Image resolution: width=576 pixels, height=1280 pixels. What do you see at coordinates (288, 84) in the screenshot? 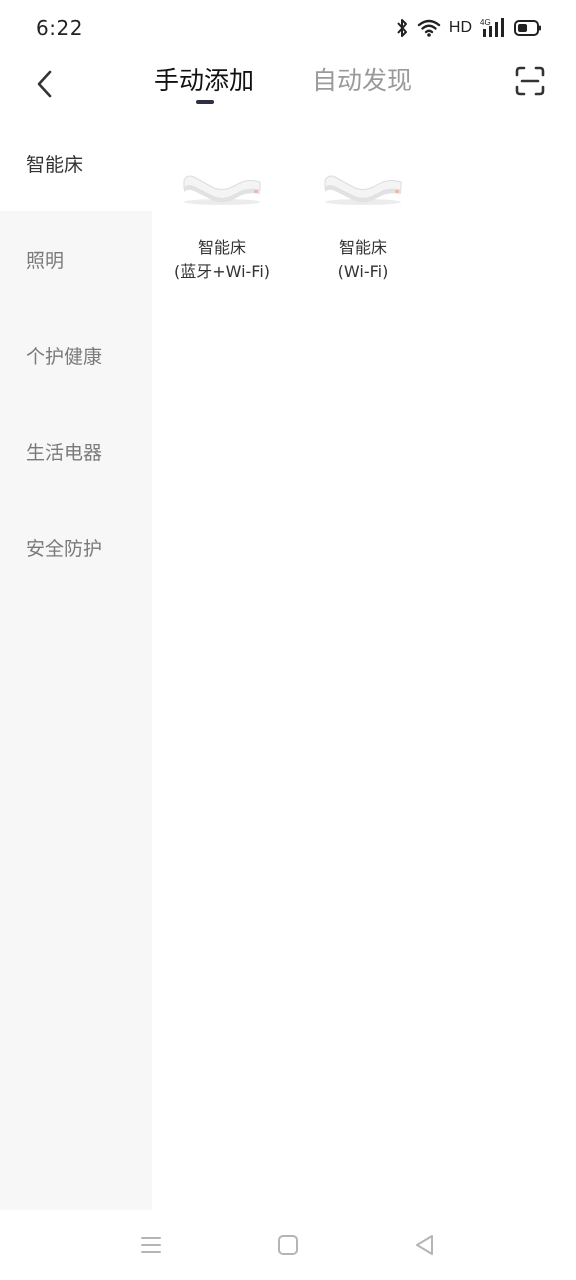
I see `header: 手动添加 自动发现` at bounding box center [288, 84].